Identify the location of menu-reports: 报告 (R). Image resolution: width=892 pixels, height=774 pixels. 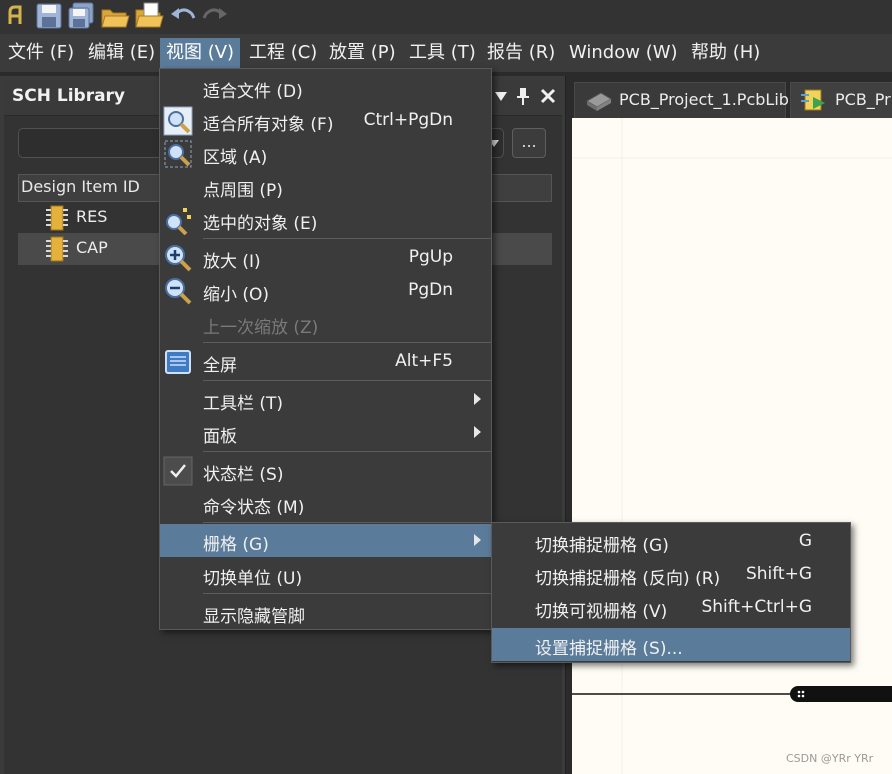
(521, 53).